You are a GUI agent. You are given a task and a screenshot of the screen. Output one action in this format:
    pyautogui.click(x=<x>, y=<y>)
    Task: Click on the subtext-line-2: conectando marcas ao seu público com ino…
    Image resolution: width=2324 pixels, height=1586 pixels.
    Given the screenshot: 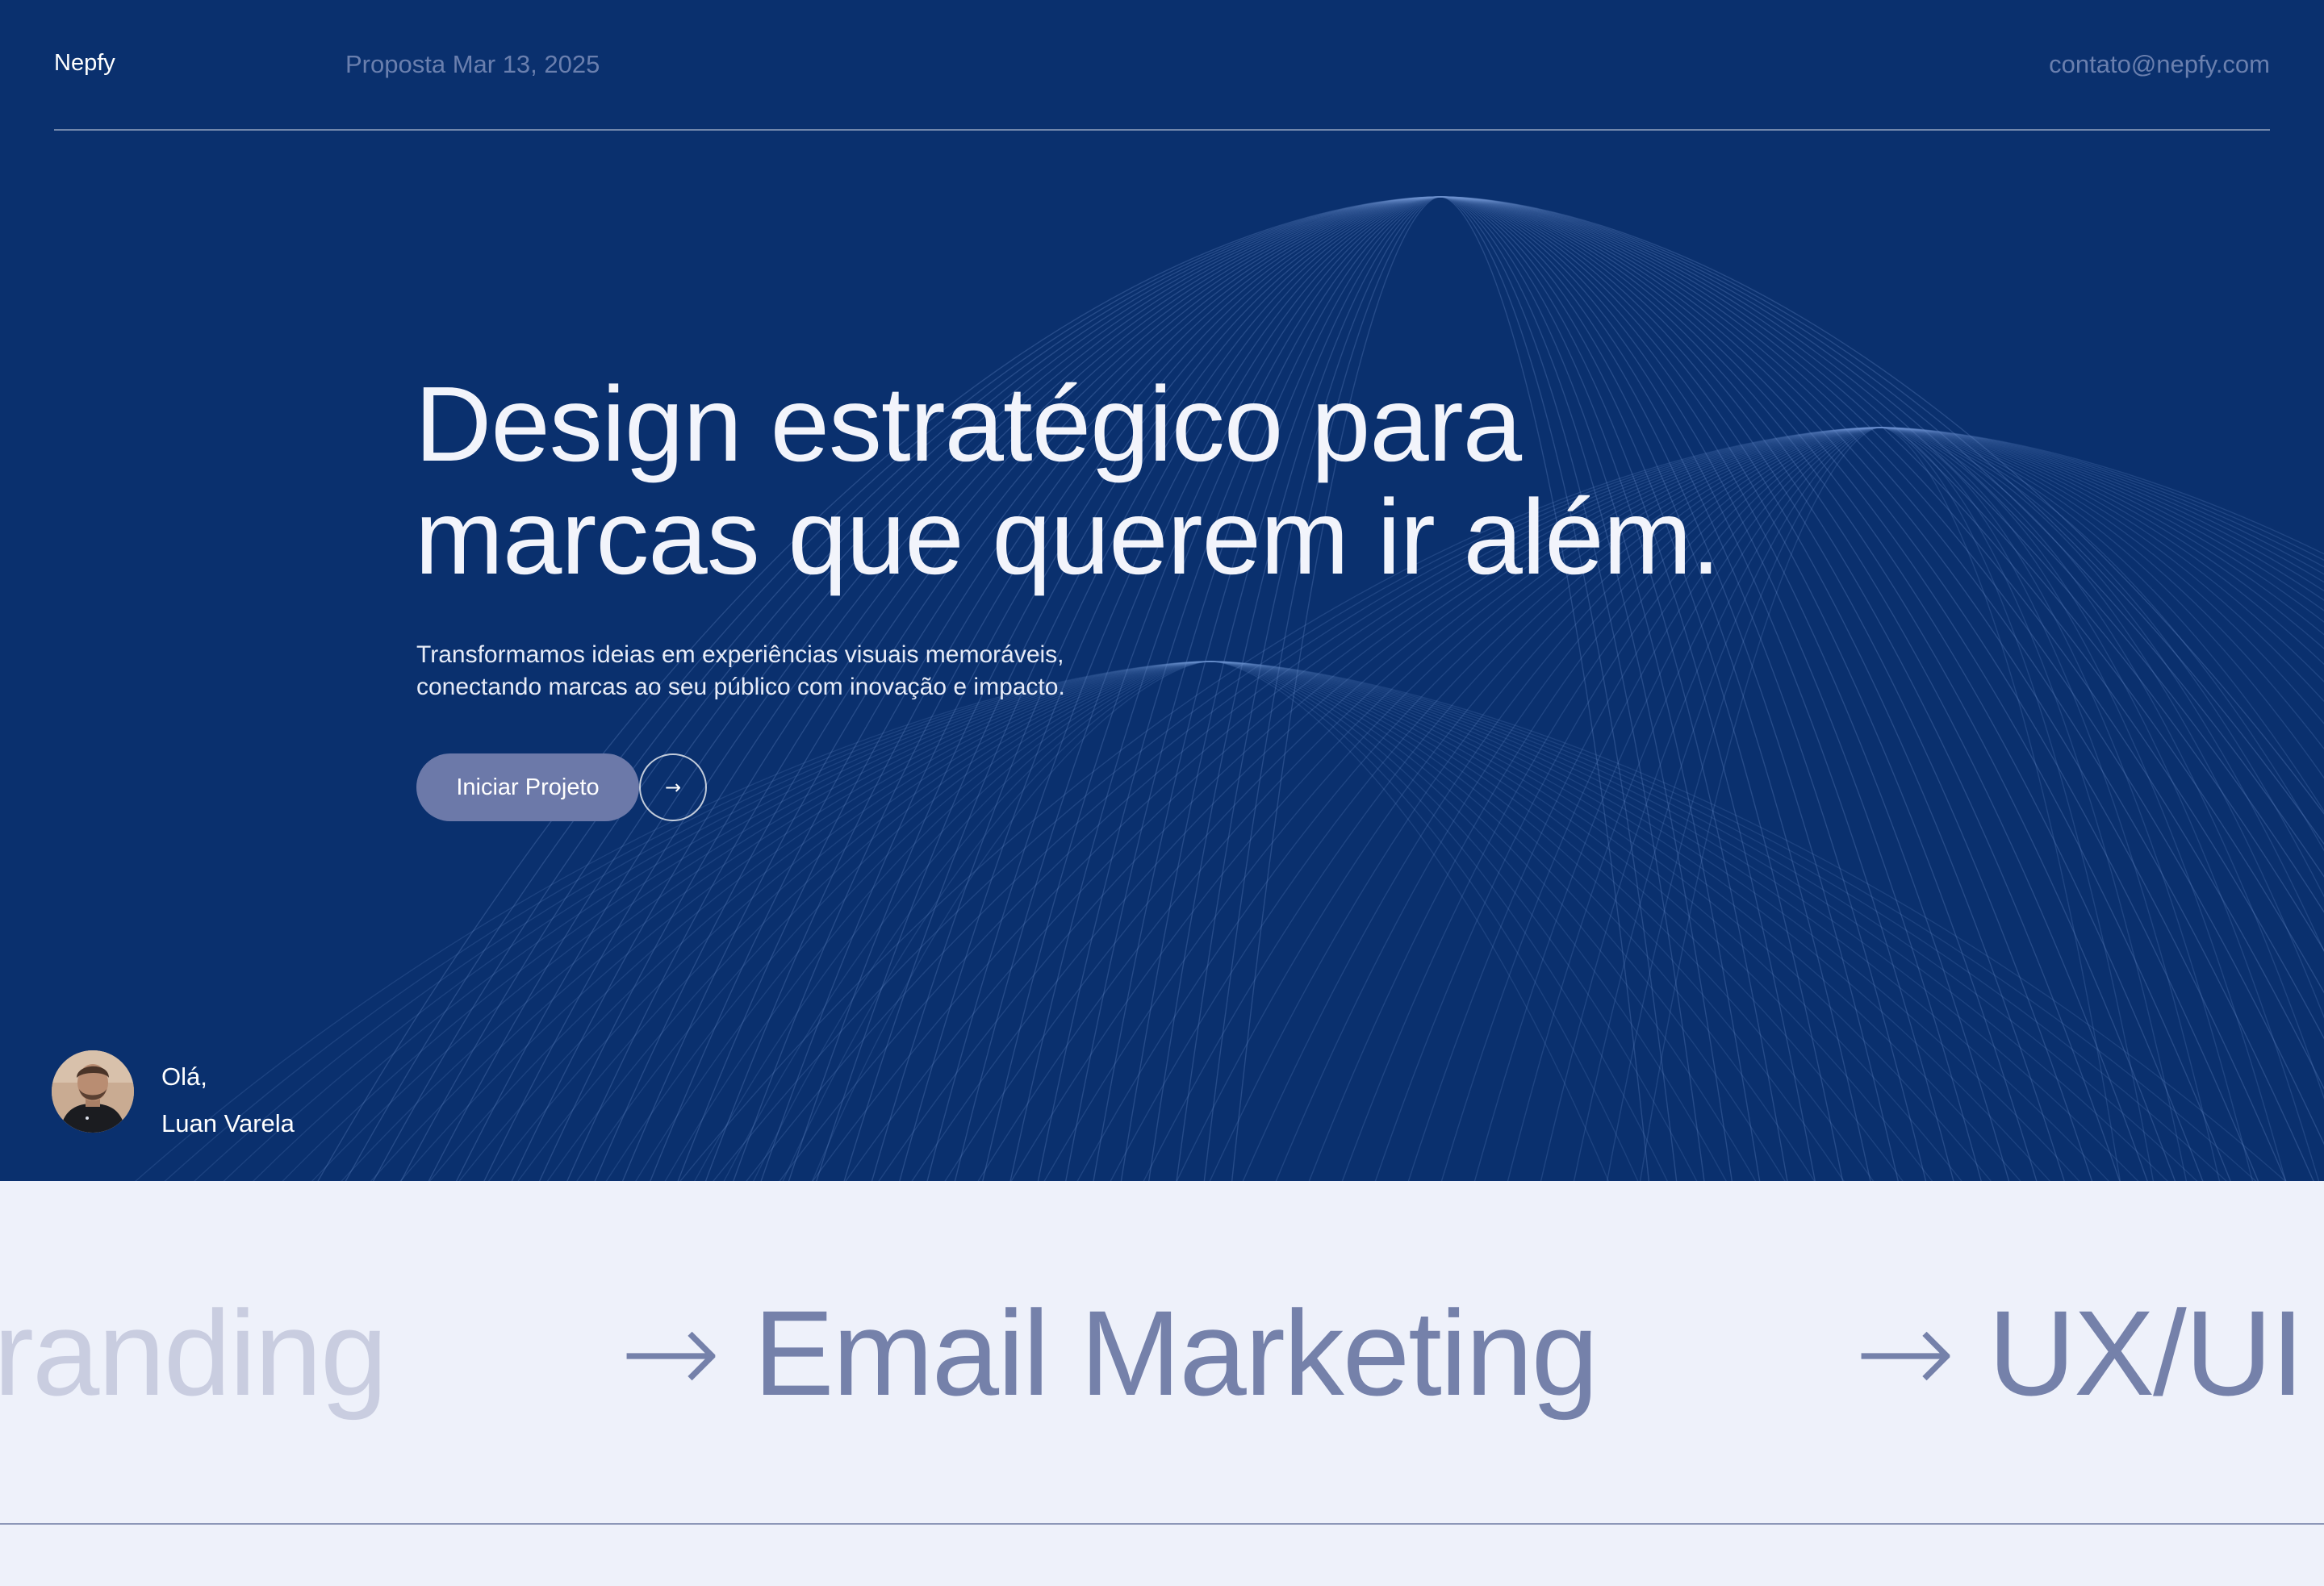 What is the action you would take?
    pyautogui.click(x=740, y=687)
    